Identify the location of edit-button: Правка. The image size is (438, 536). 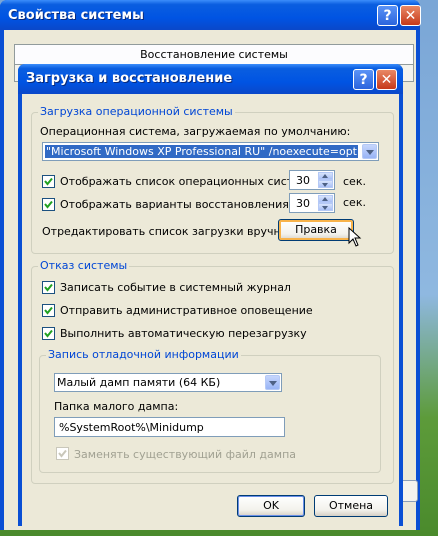
(316, 230).